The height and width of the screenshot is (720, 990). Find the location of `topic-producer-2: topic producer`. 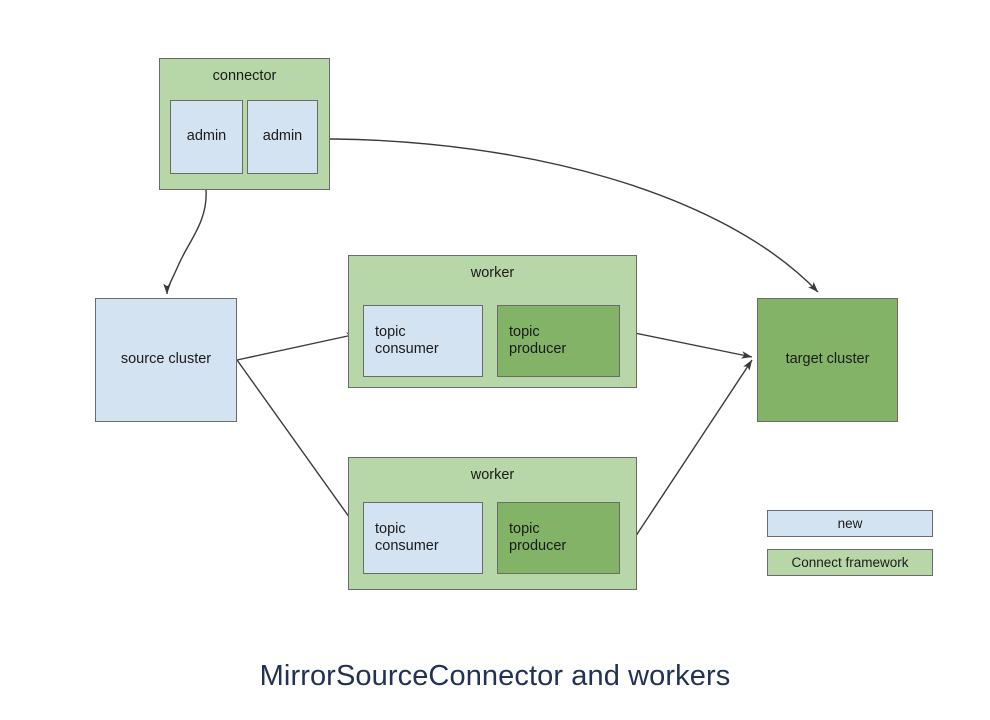

topic-producer-2: topic producer is located at coordinates (558, 538).